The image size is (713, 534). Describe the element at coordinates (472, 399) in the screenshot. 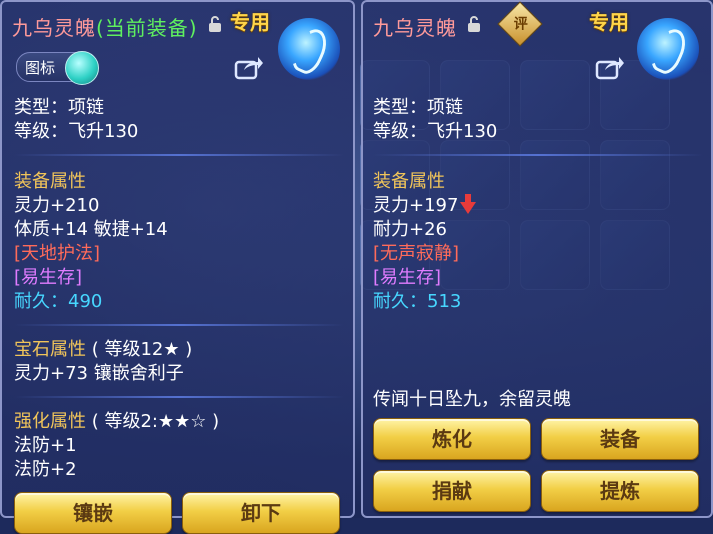

I see `flavor-text: 传闻十日坠九，余留灵魄` at that location.